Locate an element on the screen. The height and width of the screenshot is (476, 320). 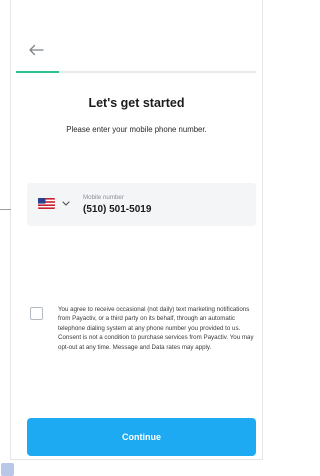
frame-border-bottom is located at coordinates (136, 459).